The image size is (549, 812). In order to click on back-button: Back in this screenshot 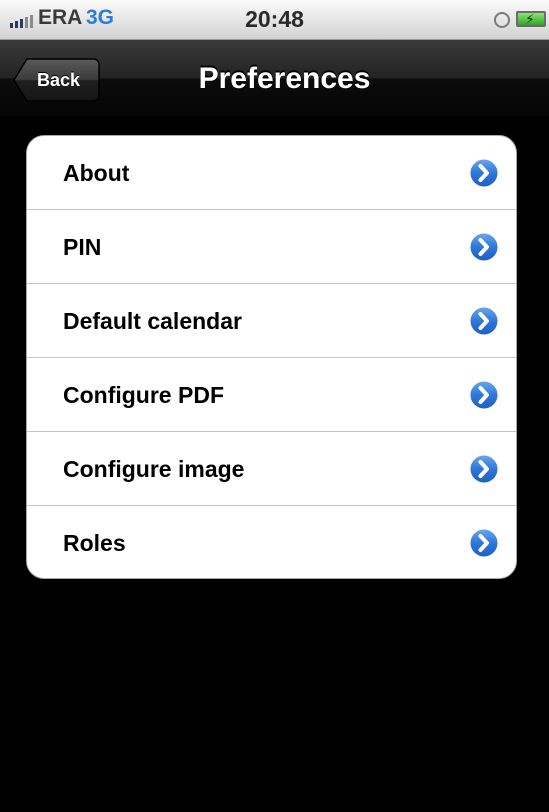, I will do `click(56, 80)`.